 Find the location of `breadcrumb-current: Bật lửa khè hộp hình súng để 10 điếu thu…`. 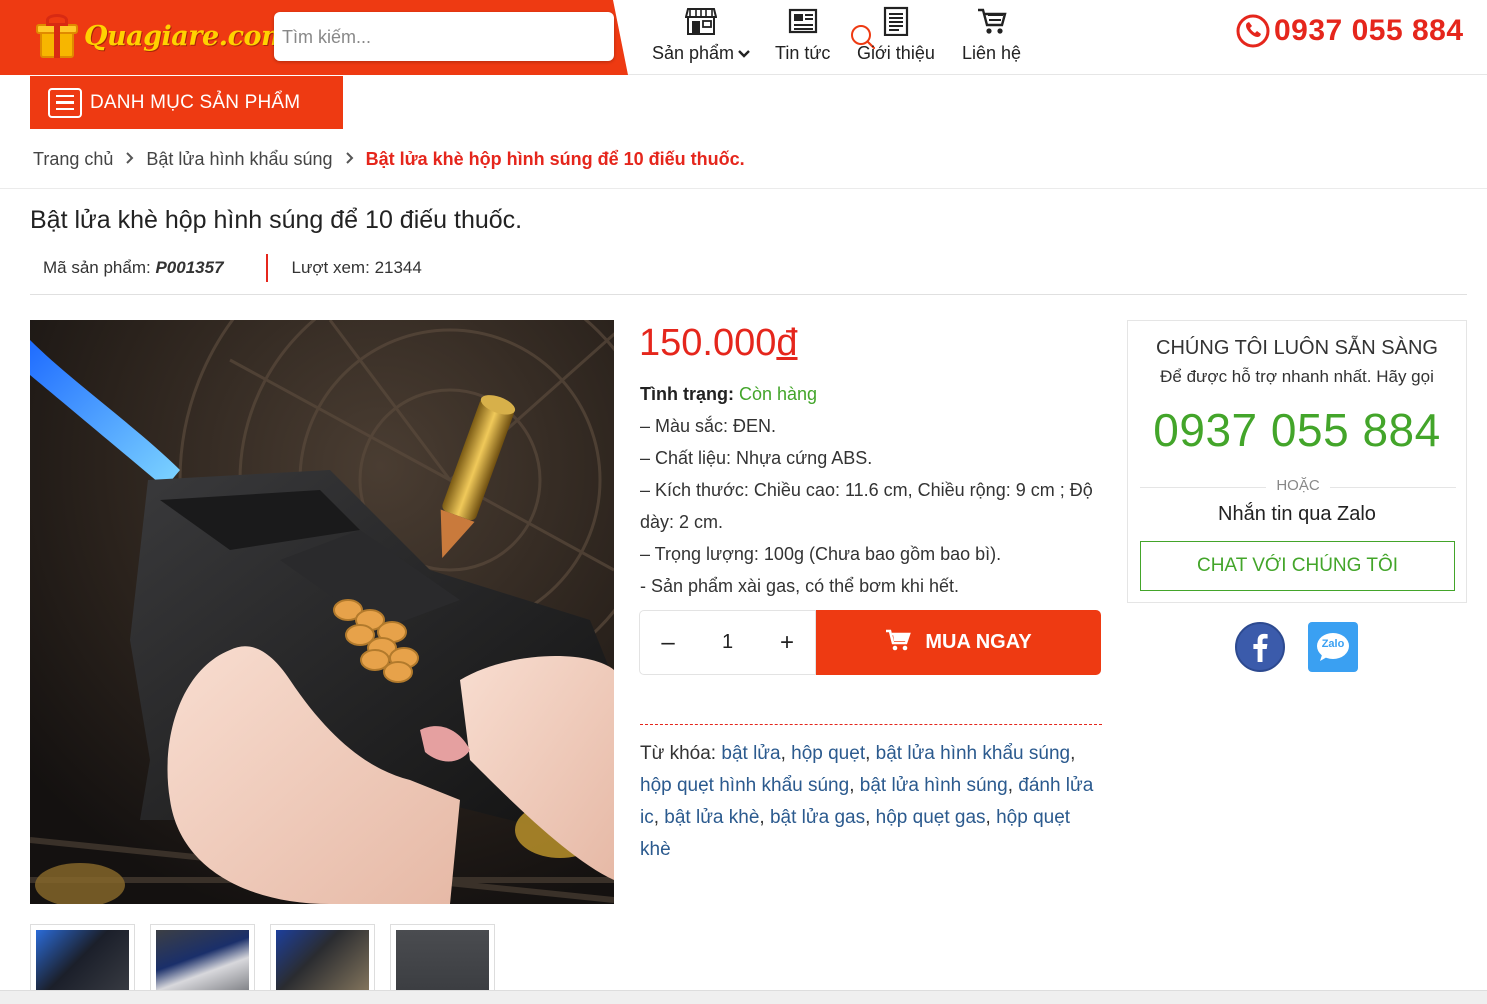

breadcrumb-current: Bật lửa khè hộp hình súng để 10 điếu thu… is located at coordinates (555, 159).